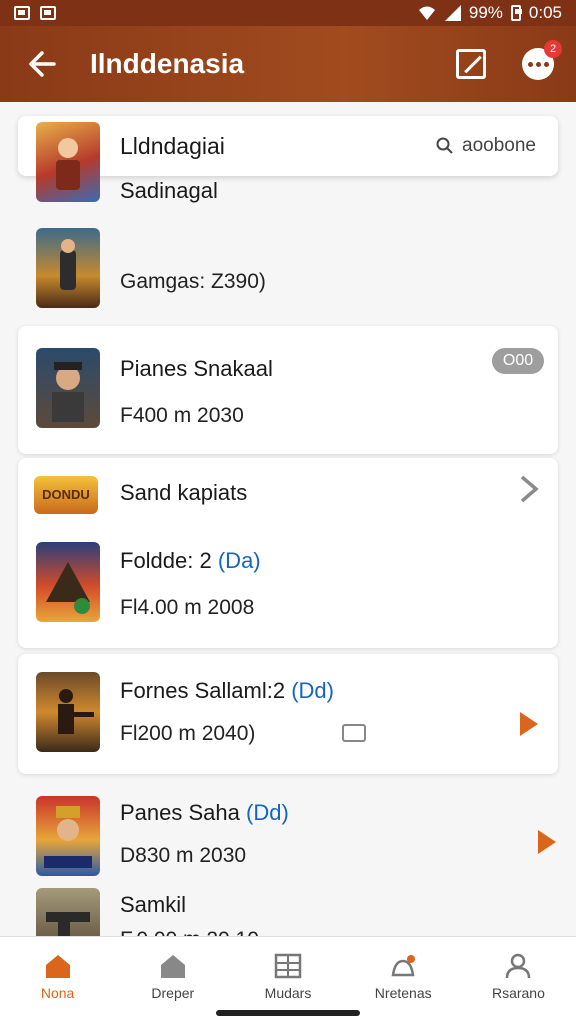  What do you see at coordinates (187, 607) in the screenshot?
I see `list-item-meta: Fl4.00 m 2008` at bounding box center [187, 607].